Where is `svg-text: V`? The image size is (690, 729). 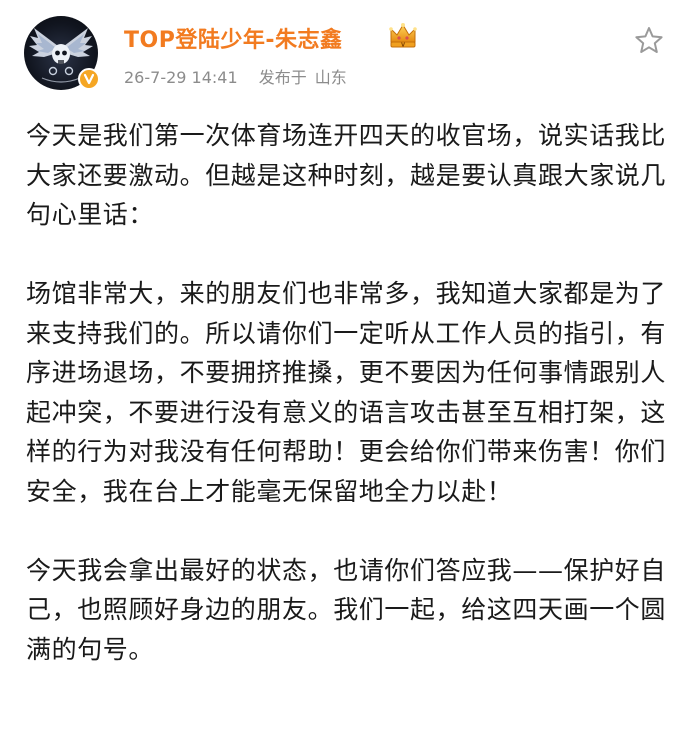
svg-text: V is located at coordinates (403, 46).